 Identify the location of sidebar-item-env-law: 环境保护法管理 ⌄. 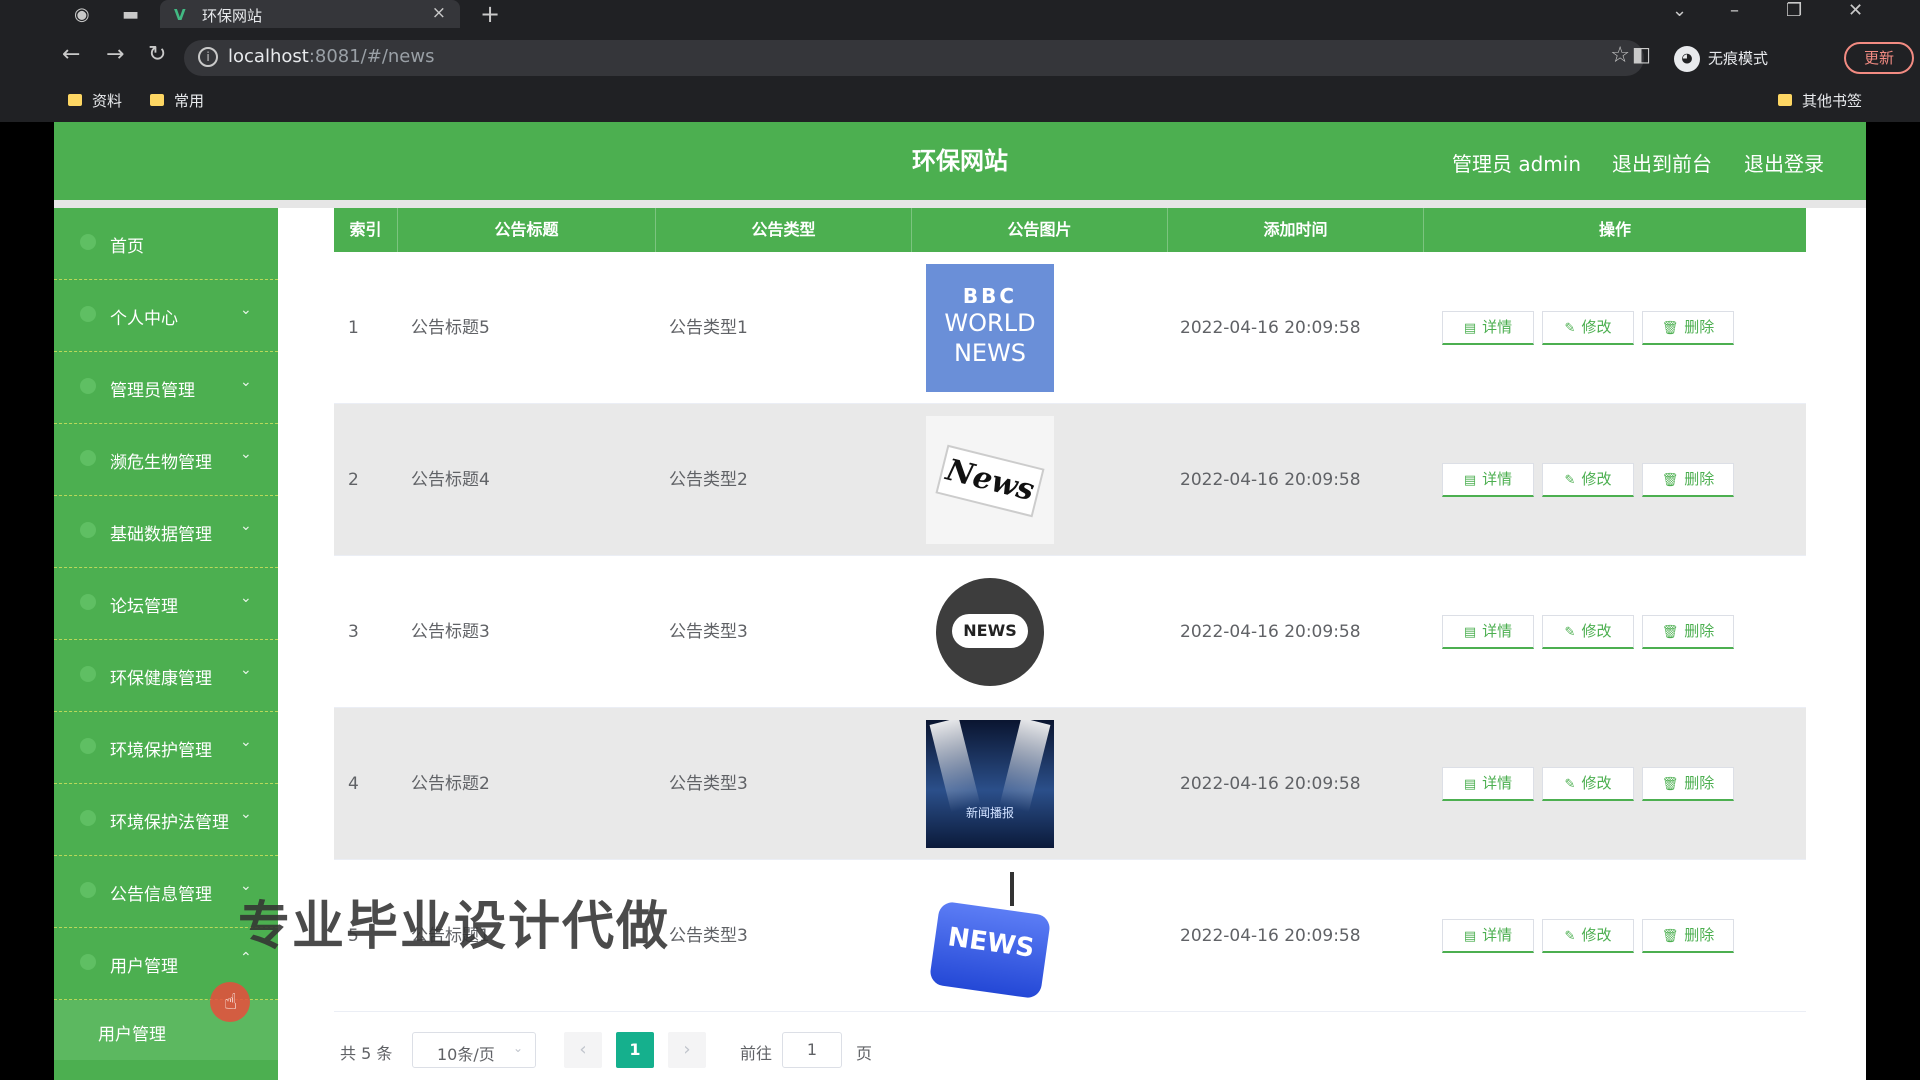
(166, 820).